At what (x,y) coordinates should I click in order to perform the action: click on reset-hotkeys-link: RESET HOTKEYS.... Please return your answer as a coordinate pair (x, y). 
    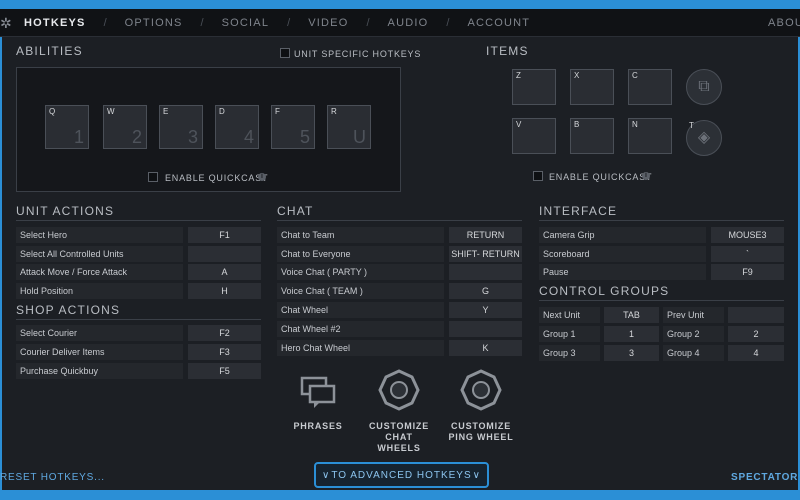
    Looking at the image, I should click on (52, 477).